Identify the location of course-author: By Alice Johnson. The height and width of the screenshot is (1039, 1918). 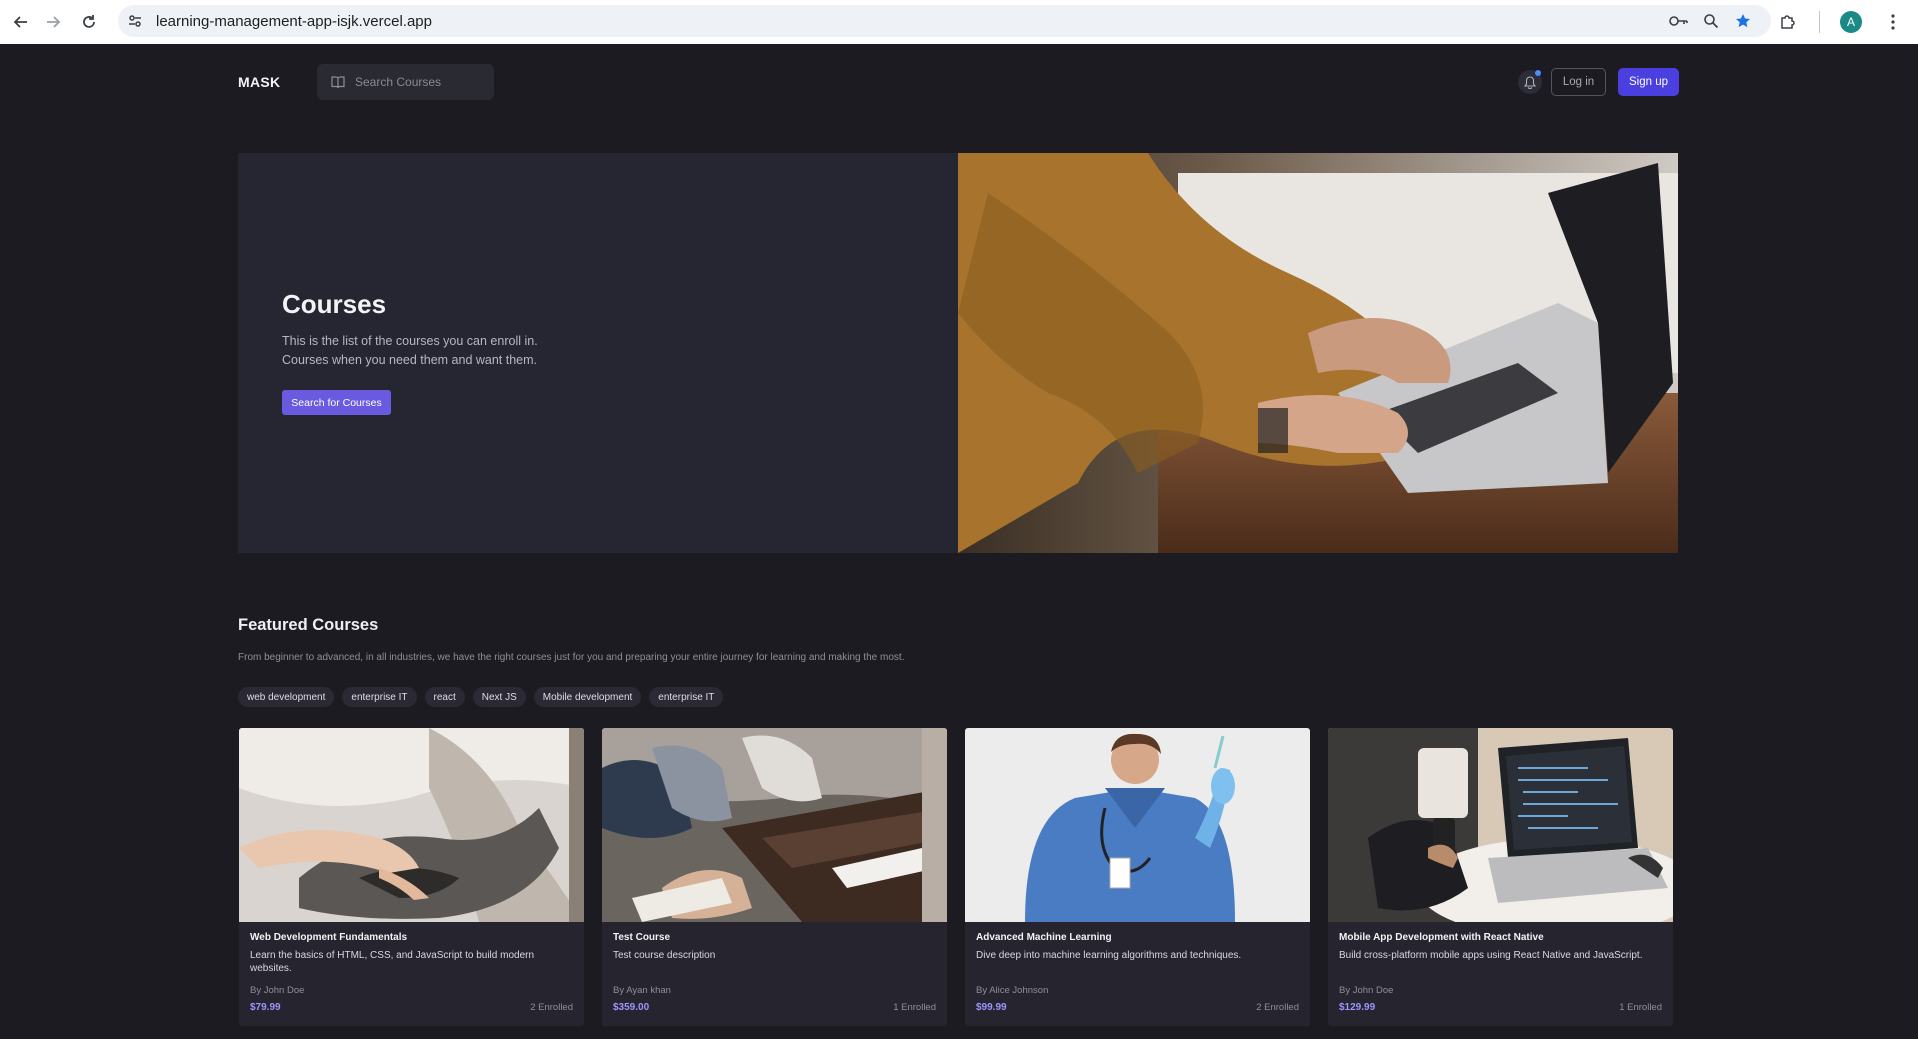
(1012, 990).